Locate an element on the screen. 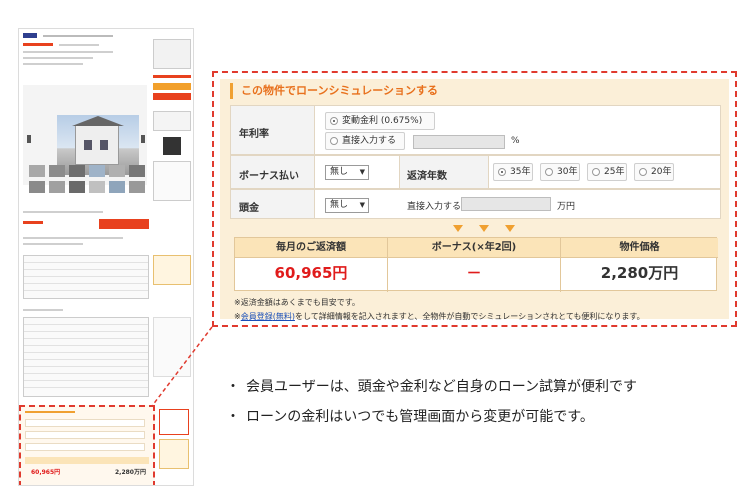 The height and width of the screenshot is (504, 750). property-price-column: 物件価格 2,280万円 is located at coordinates (639, 265).